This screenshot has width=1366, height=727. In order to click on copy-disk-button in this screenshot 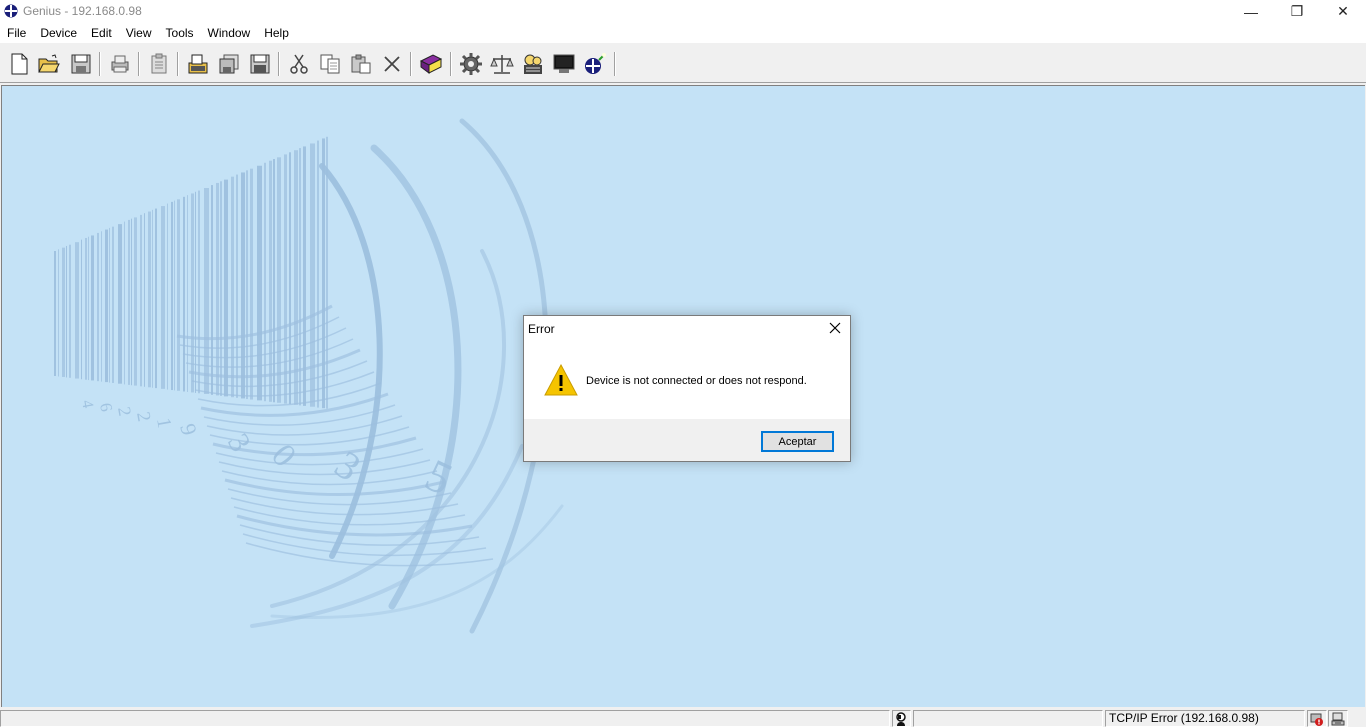, I will do `click(229, 64)`.